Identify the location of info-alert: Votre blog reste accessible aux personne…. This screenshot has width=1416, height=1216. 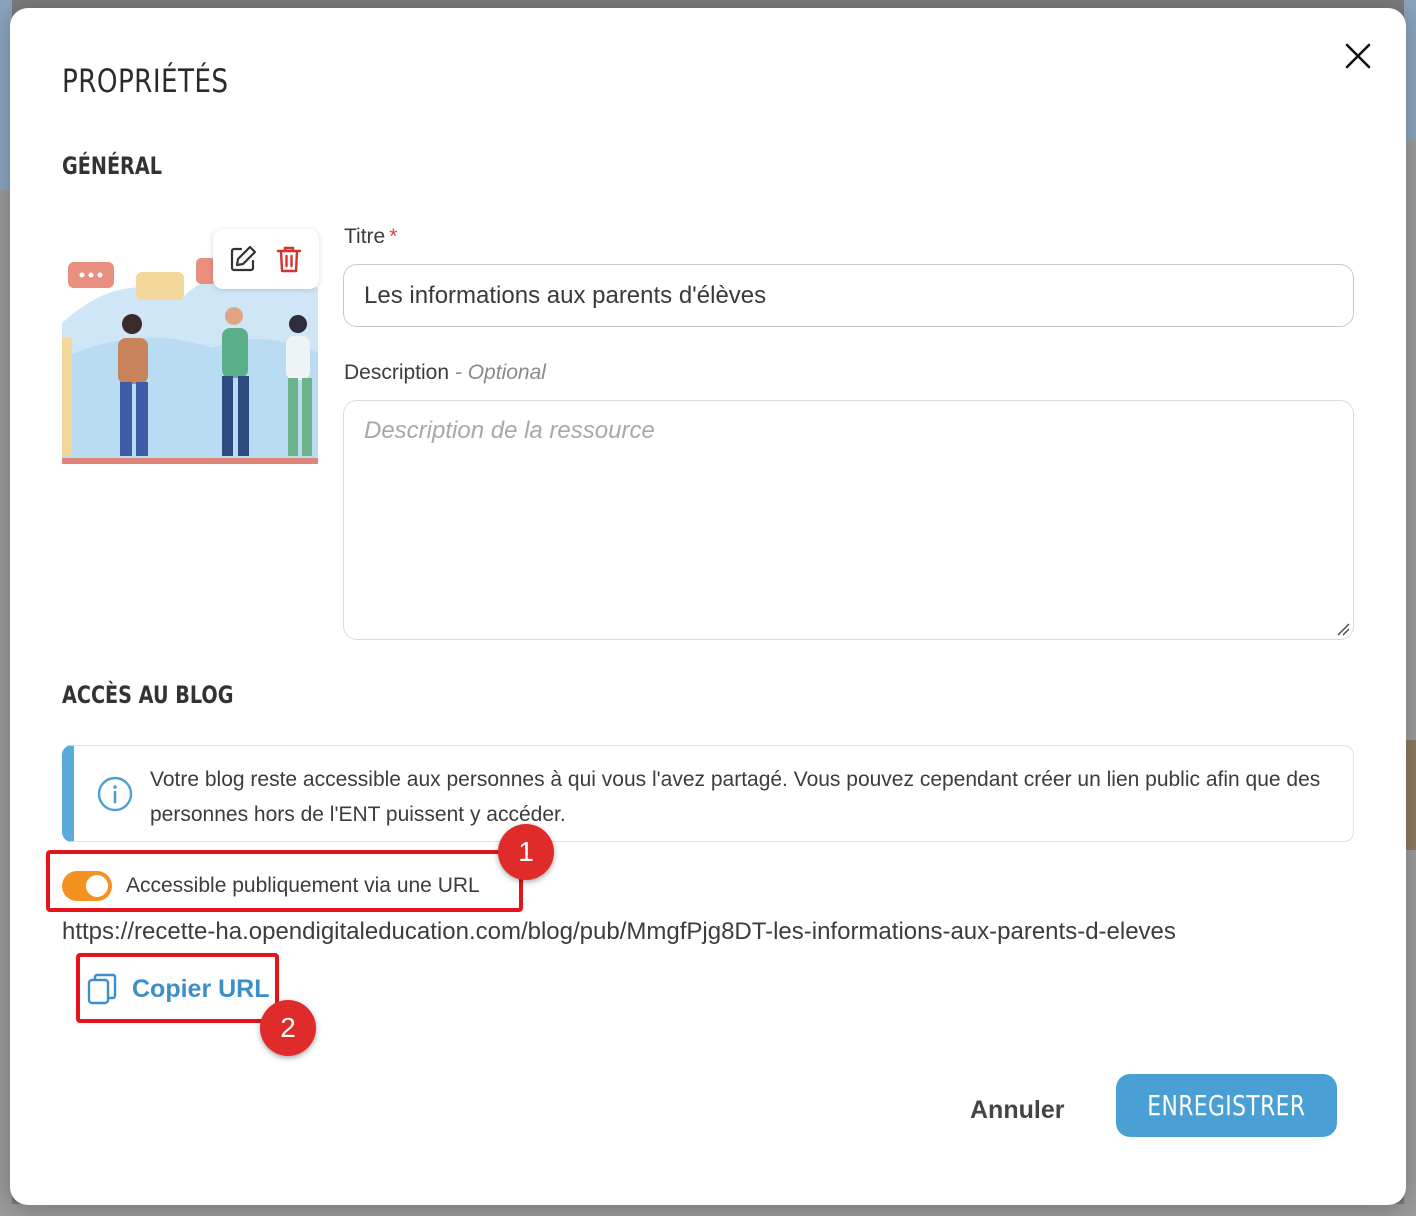
(708, 793).